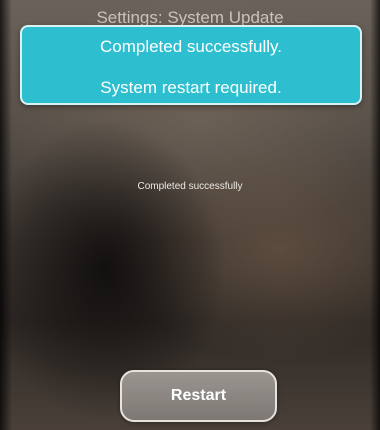  What do you see at coordinates (6, 215) in the screenshot?
I see `screen-edge-shadow-left` at bounding box center [6, 215].